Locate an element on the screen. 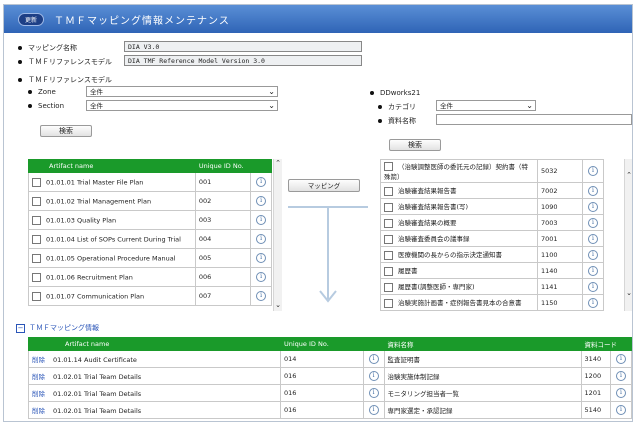  document-cell: 履歴書 is located at coordinates (459, 270).